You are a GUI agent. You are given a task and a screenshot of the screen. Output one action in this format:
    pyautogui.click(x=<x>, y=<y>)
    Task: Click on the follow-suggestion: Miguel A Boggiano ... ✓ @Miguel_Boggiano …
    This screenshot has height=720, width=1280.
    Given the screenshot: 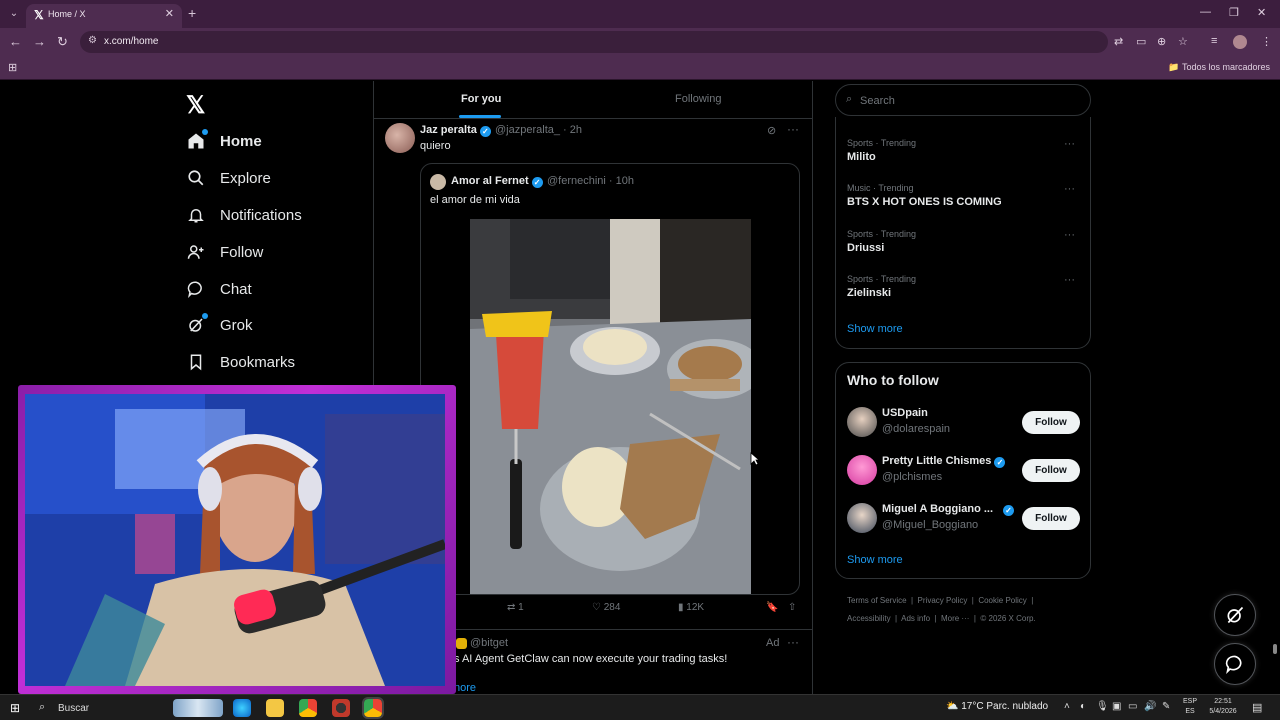 What is the action you would take?
    pyautogui.click(x=967, y=518)
    